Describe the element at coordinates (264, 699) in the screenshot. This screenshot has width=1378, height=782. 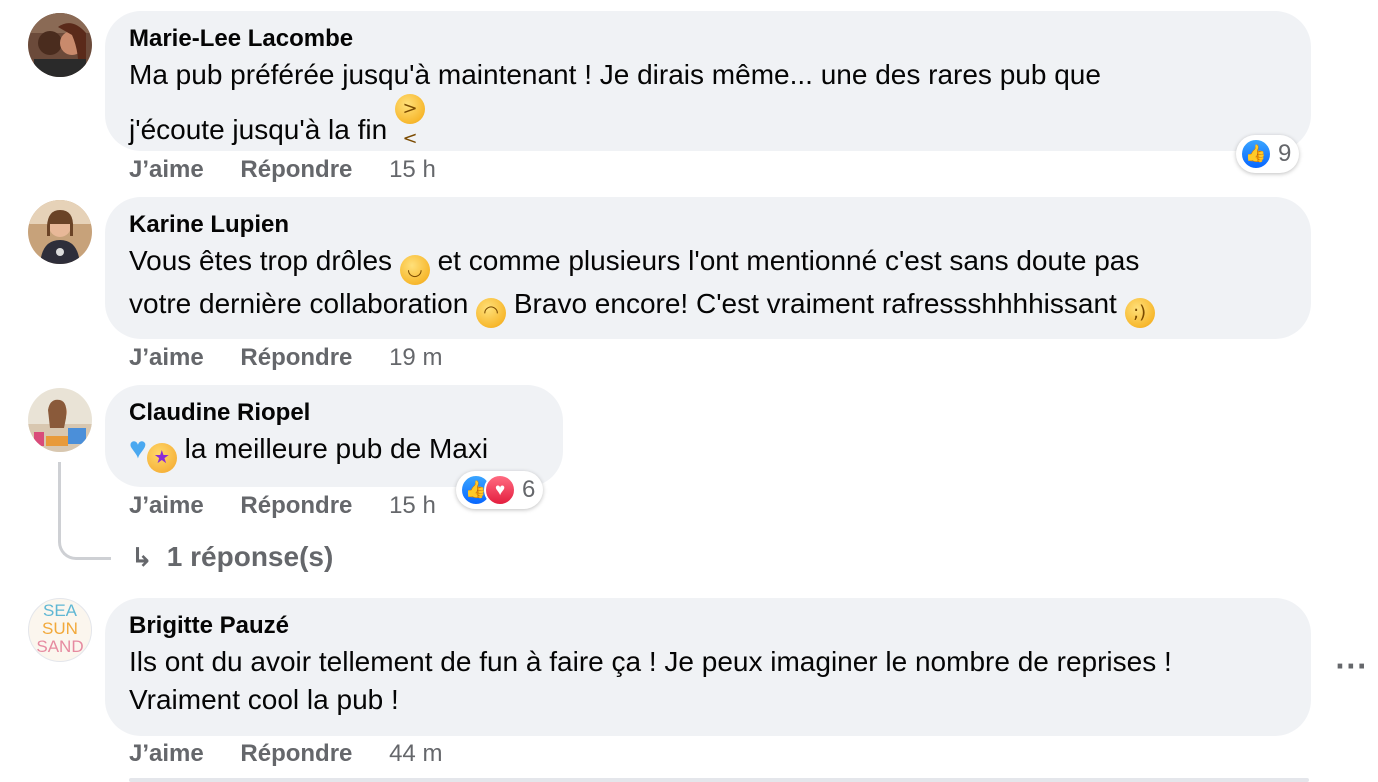
I see `comment-text-line: Vraiment cool la pub !` at that location.